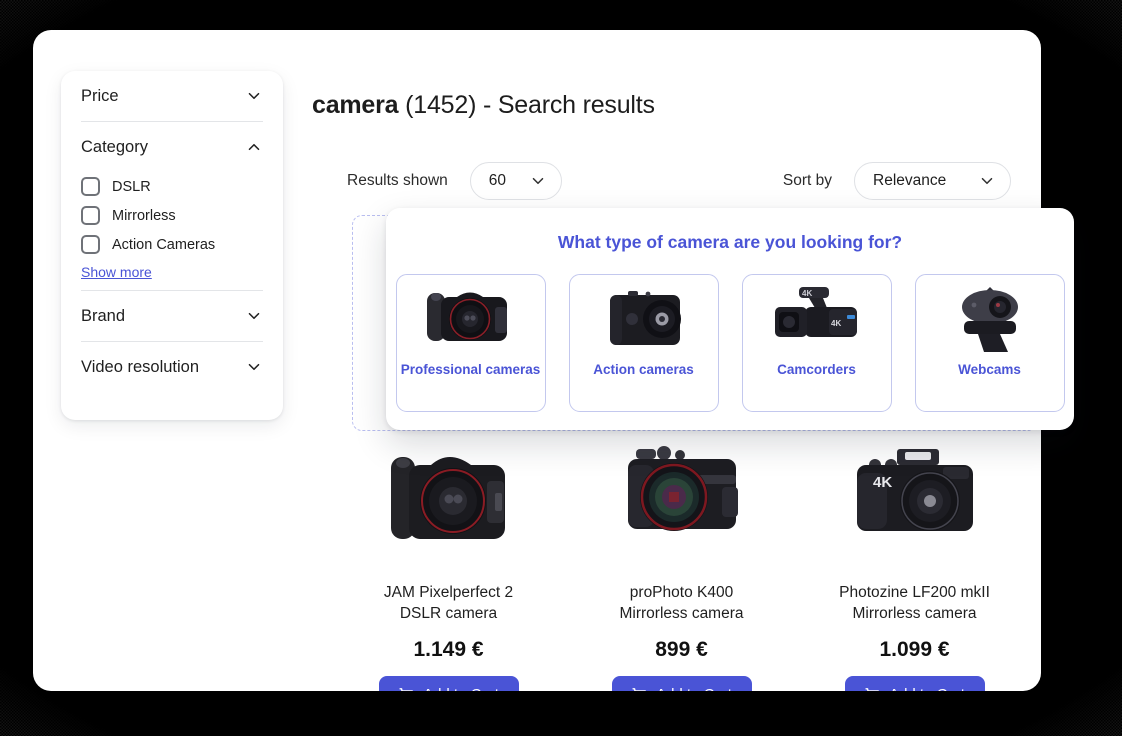  I want to click on camera-type-tile-webcams: Webcams, so click(989, 343).